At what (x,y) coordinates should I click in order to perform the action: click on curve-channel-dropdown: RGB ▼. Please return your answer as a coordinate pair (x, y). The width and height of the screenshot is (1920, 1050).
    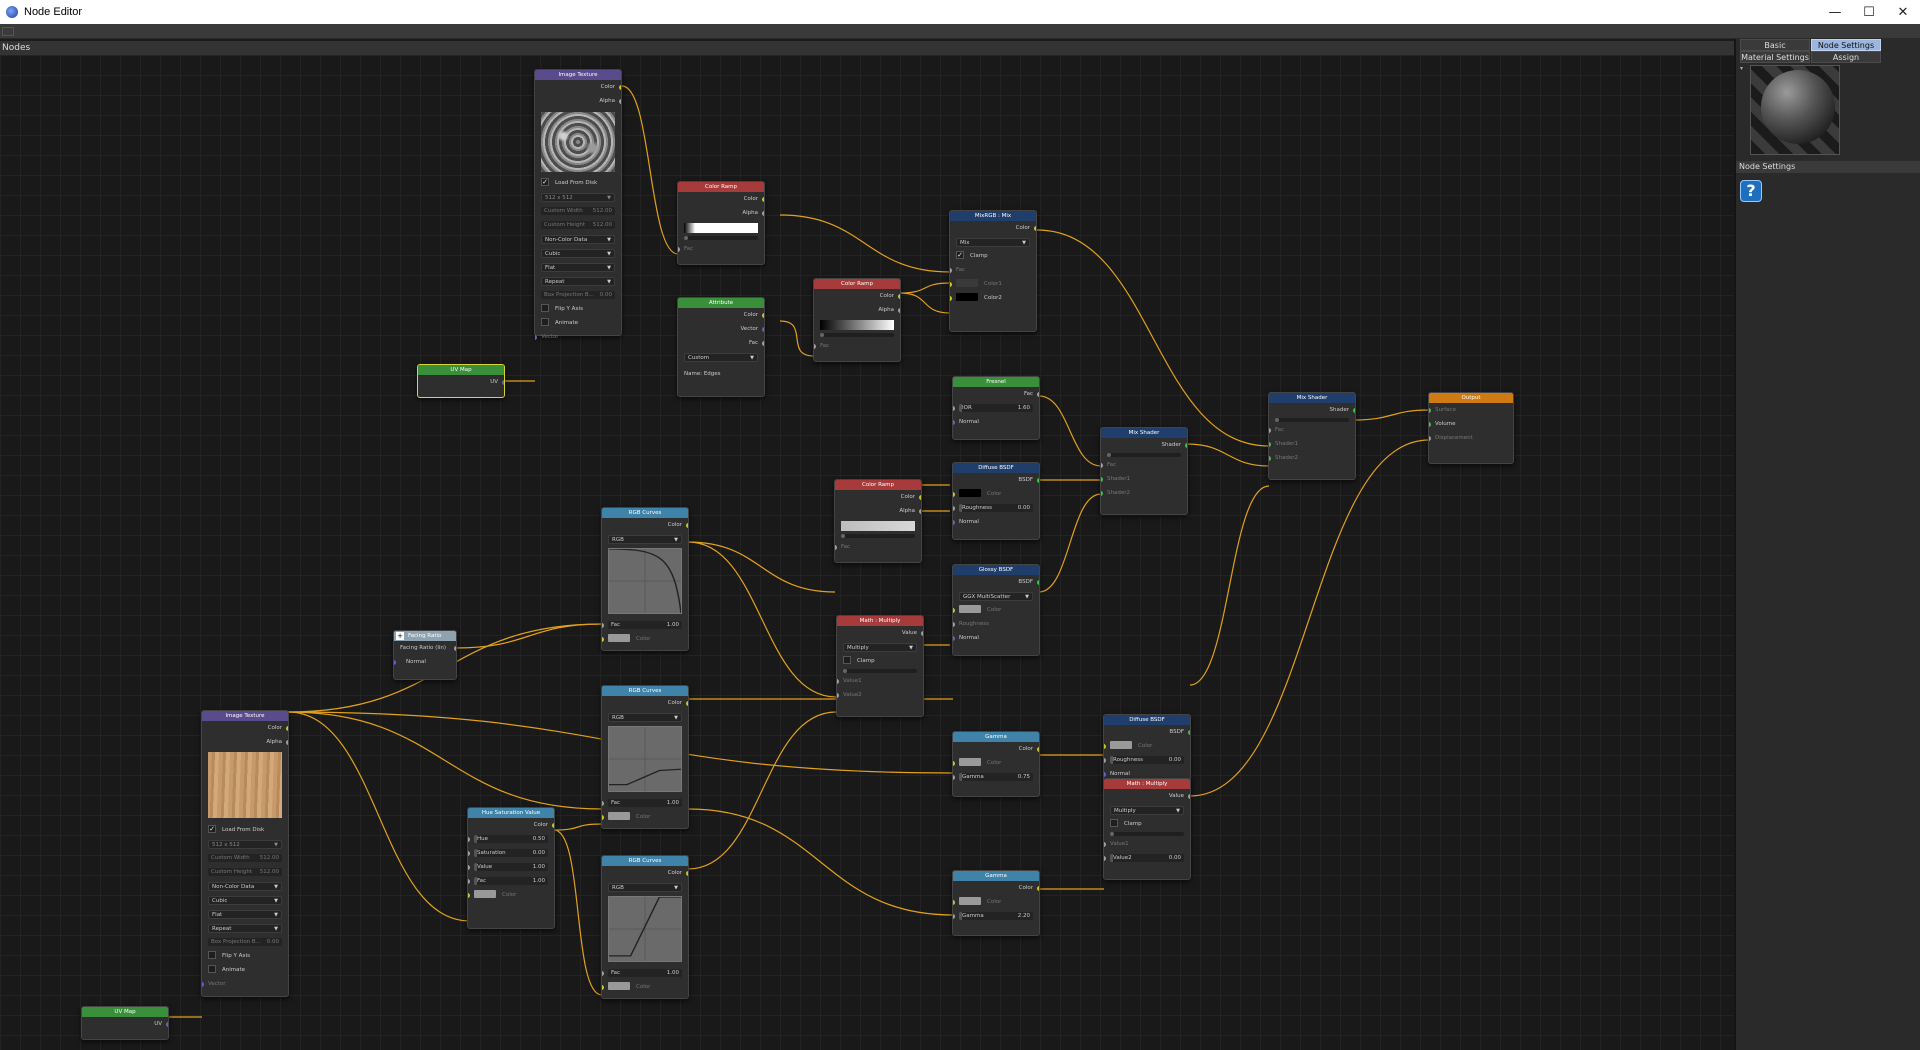
    Looking at the image, I should click on (645, 539).